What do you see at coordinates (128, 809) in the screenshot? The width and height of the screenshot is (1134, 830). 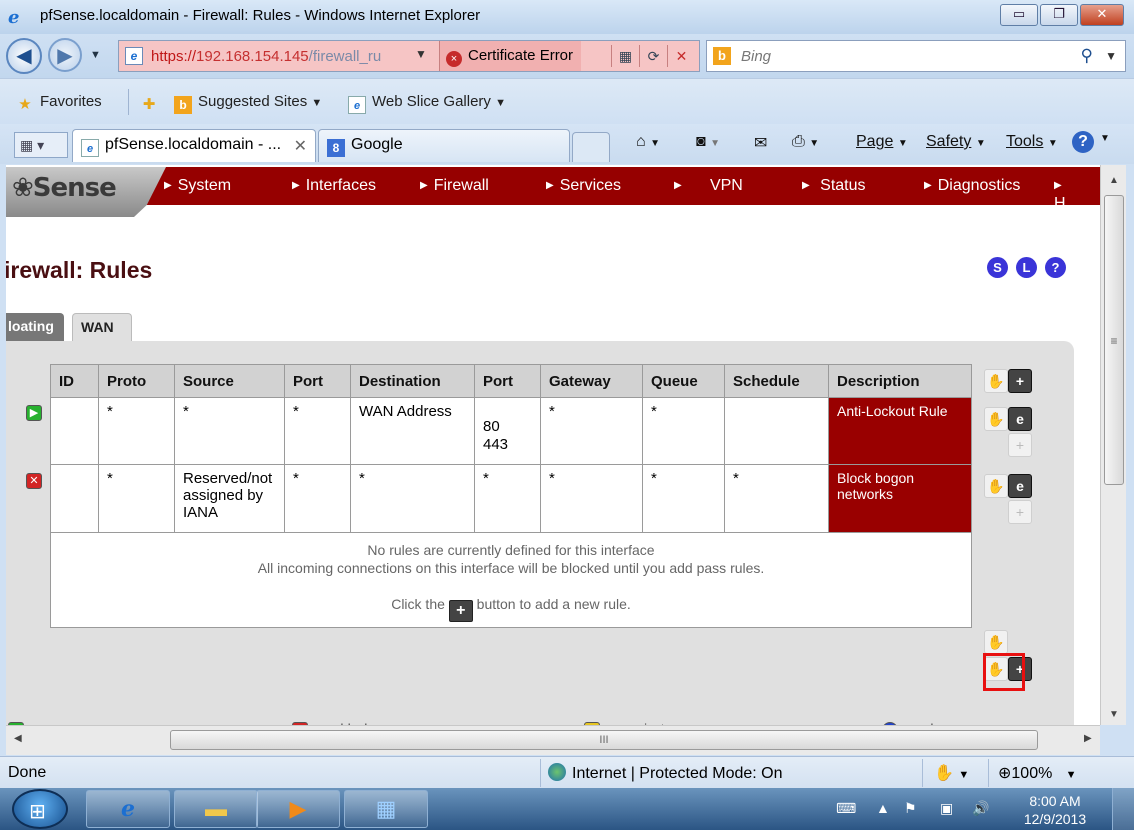 I see `taskbar-ie-button: e` at bounding box center [128, 809].